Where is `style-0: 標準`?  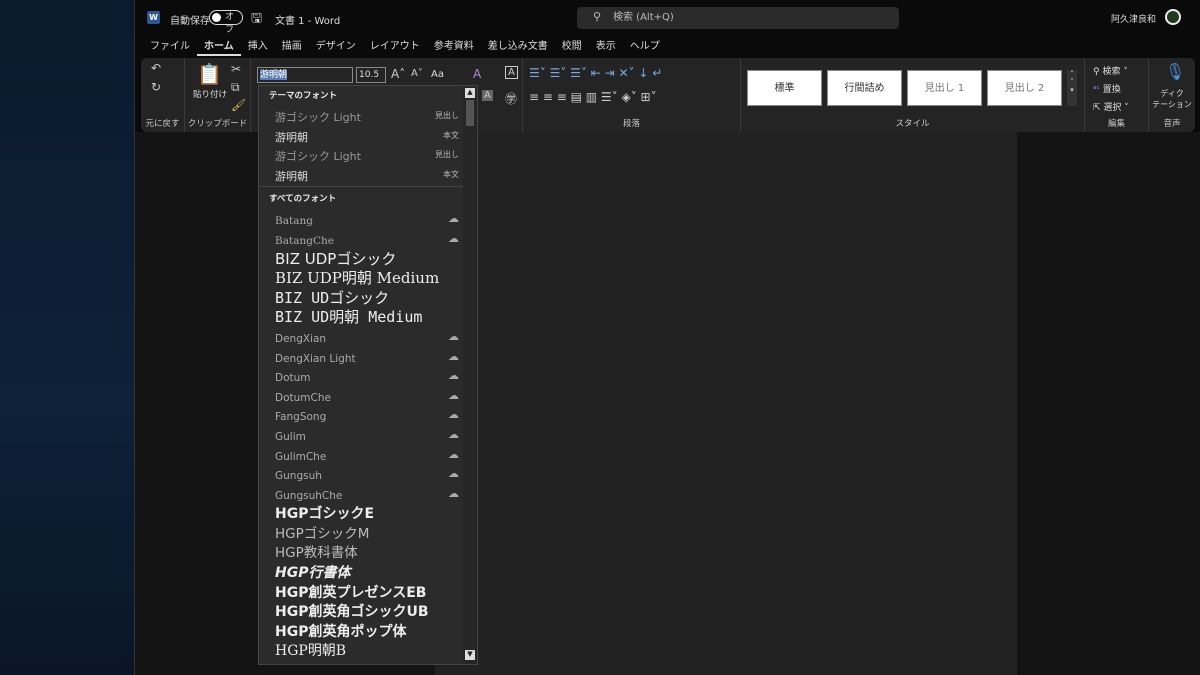 style-0: 標準 is located at coordinates (784, 88).